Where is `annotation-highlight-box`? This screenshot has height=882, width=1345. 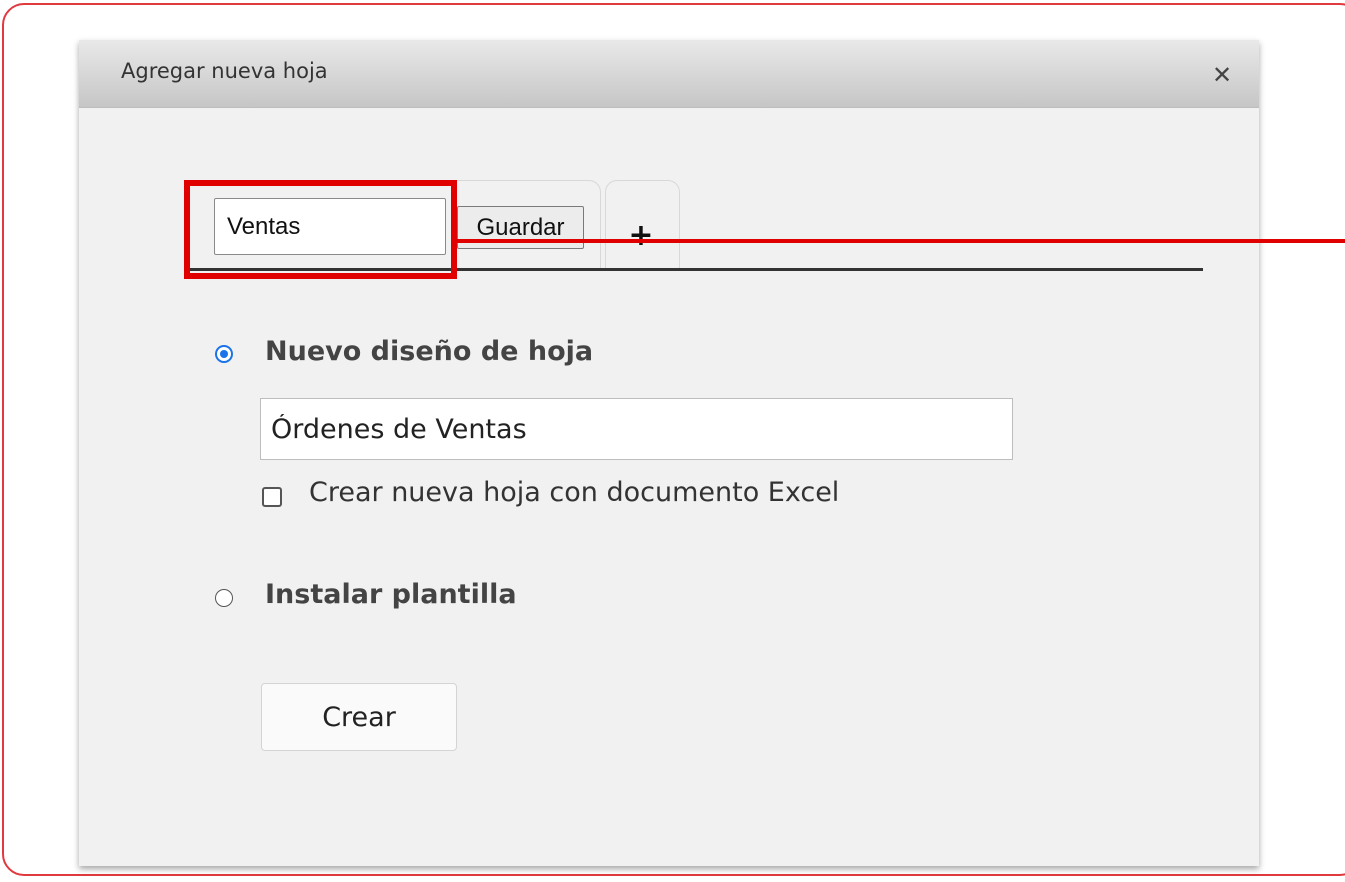
annotation-highlight-box is located at coordinates (320, 229).